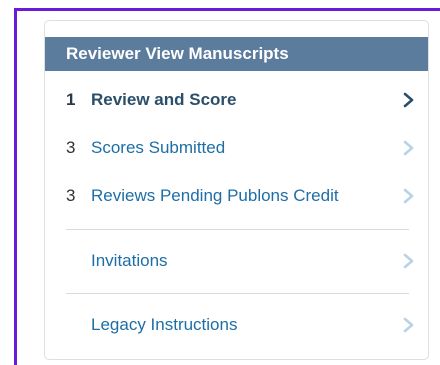  What do you see at coordinates (215, 195) in the screenshot?
I see `item-label: Reviews Pending Publons Credit` at bounding box center [215, 195].